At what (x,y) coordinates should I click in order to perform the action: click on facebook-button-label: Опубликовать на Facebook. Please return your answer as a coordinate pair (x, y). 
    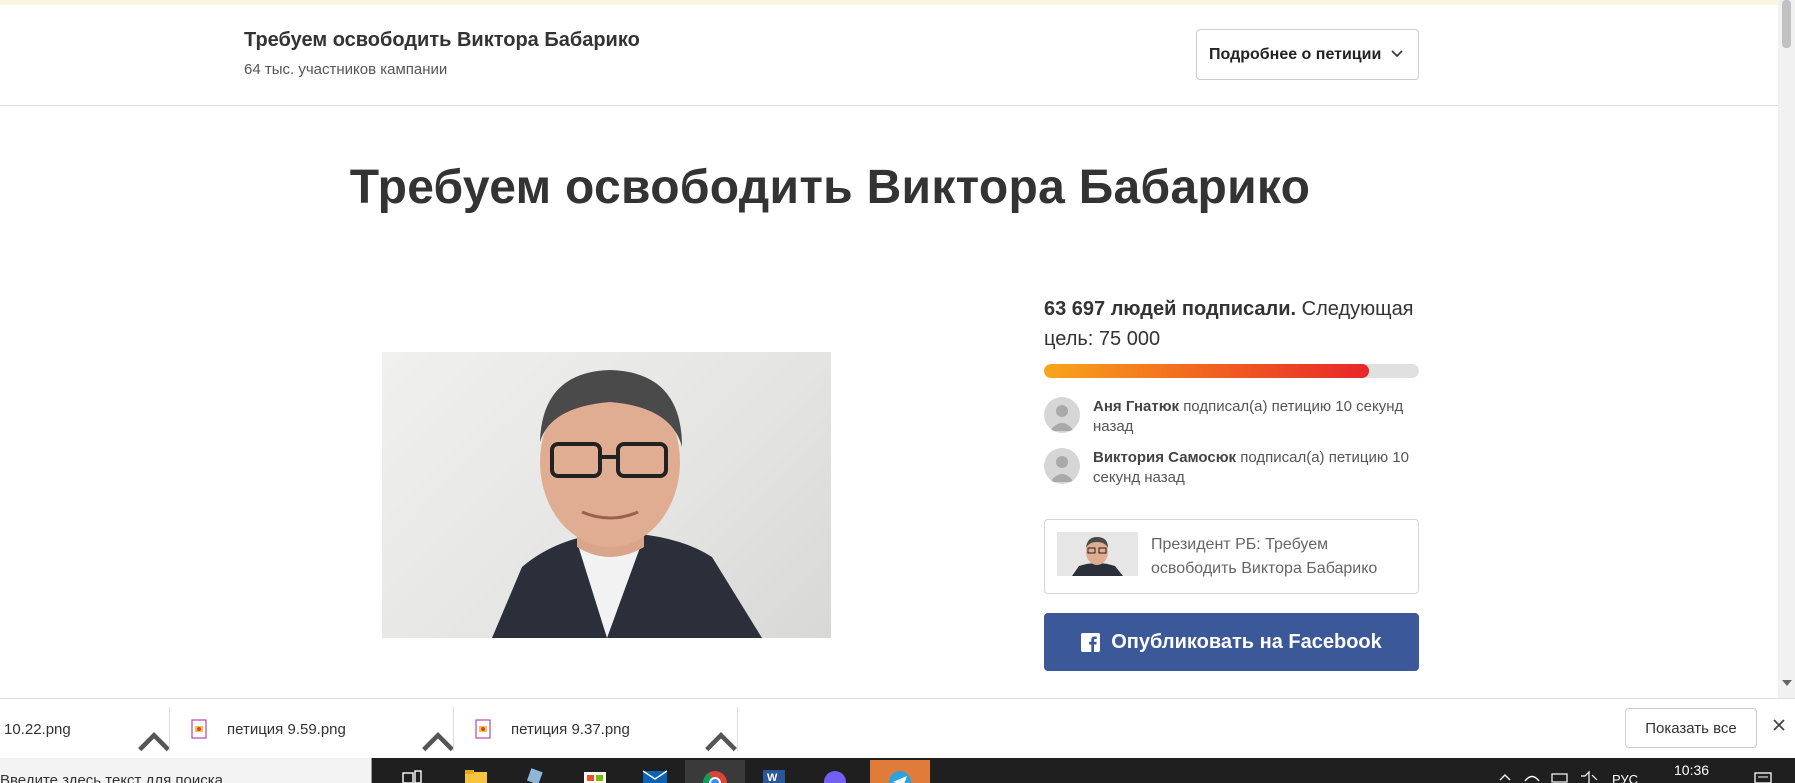
    Looking at the image, I should click on (1246, 641).